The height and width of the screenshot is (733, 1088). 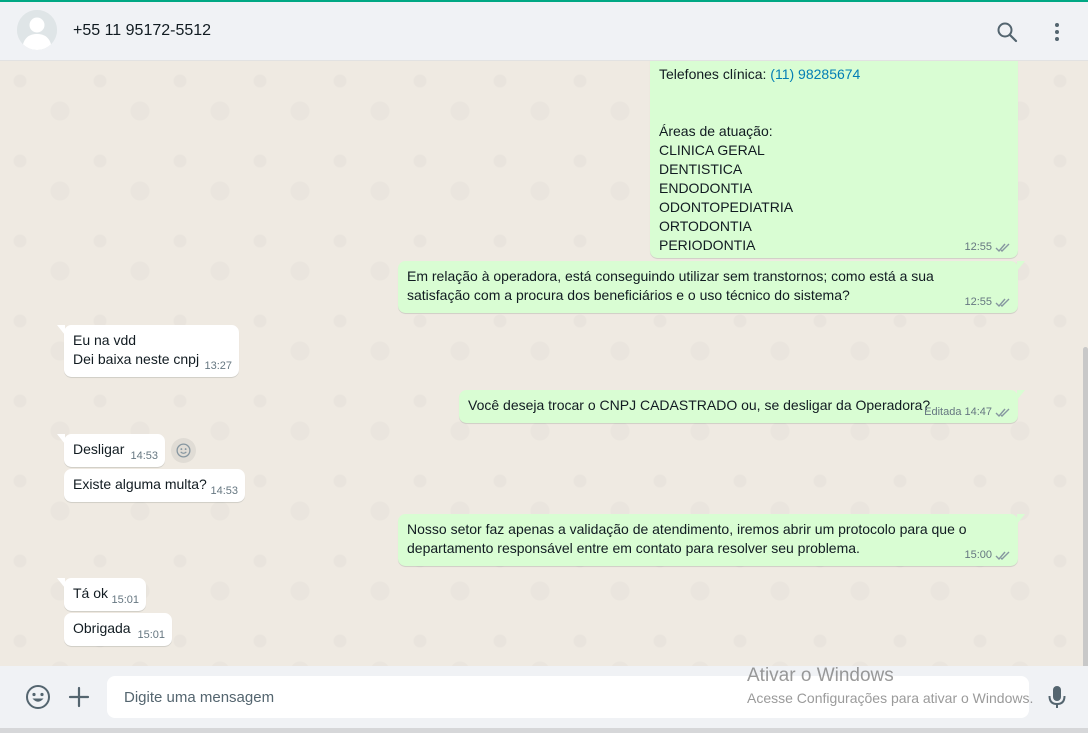 What do you see at coordinates (1057, 697) in the screenshot?
I see `mic-icon` at bounding box center [1057, 697].